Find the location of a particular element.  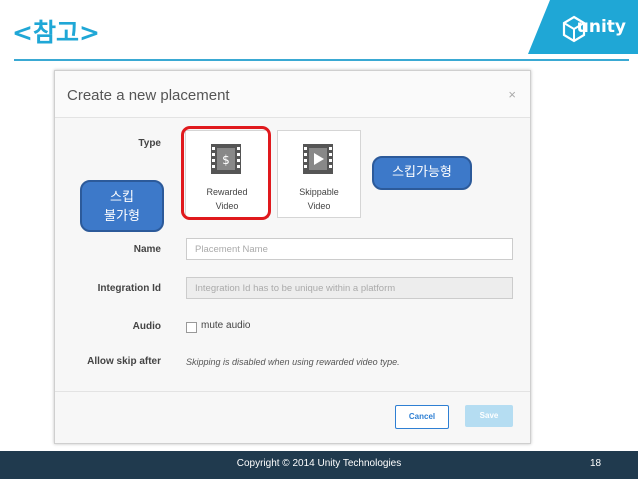

placement-name-input: Placement Name is located at coordinates (349, 249).